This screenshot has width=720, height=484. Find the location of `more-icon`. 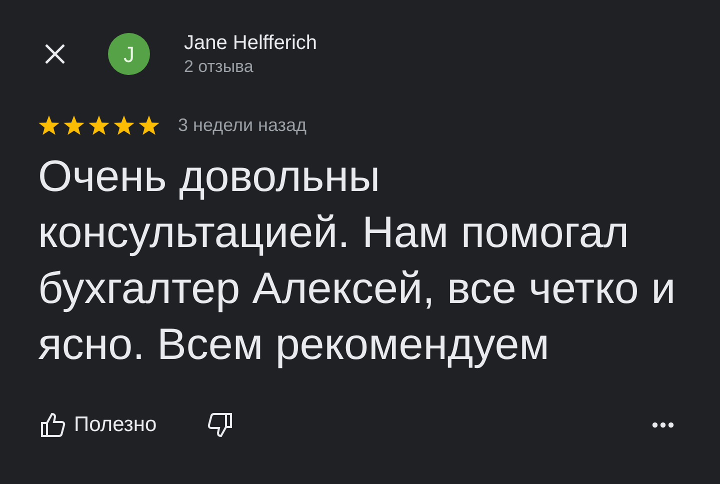

more-icon is located at coordinates (663, 425).